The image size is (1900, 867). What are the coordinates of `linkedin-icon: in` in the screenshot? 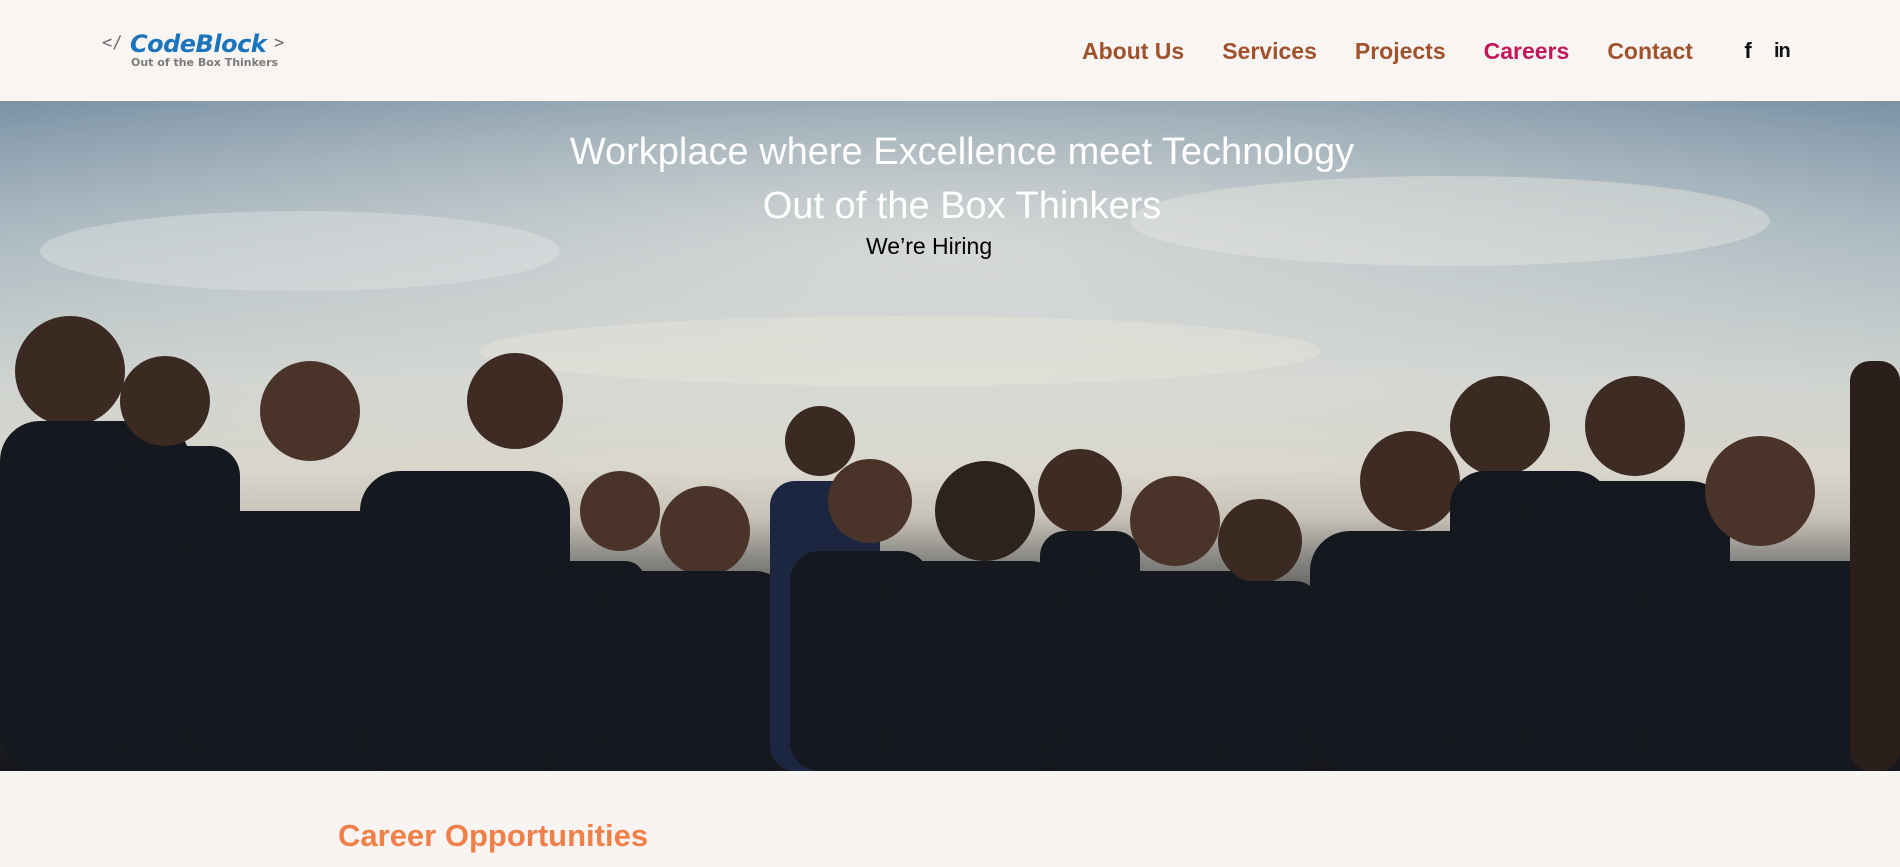 It's located at (1782, 51).